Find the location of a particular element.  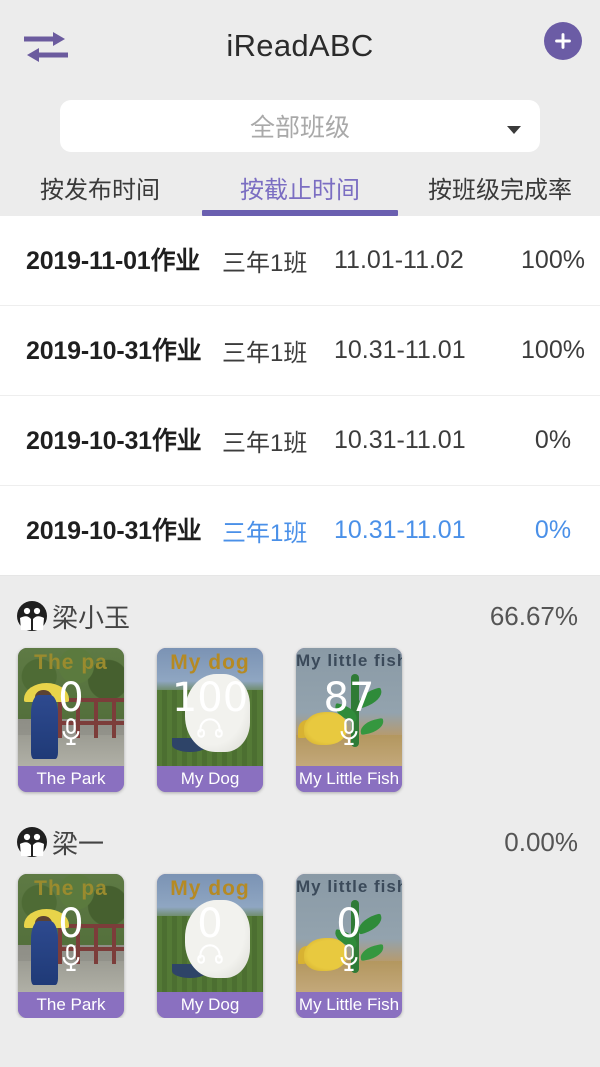

class-selector-value: 全部班级 is located at coordinates (299, 128).